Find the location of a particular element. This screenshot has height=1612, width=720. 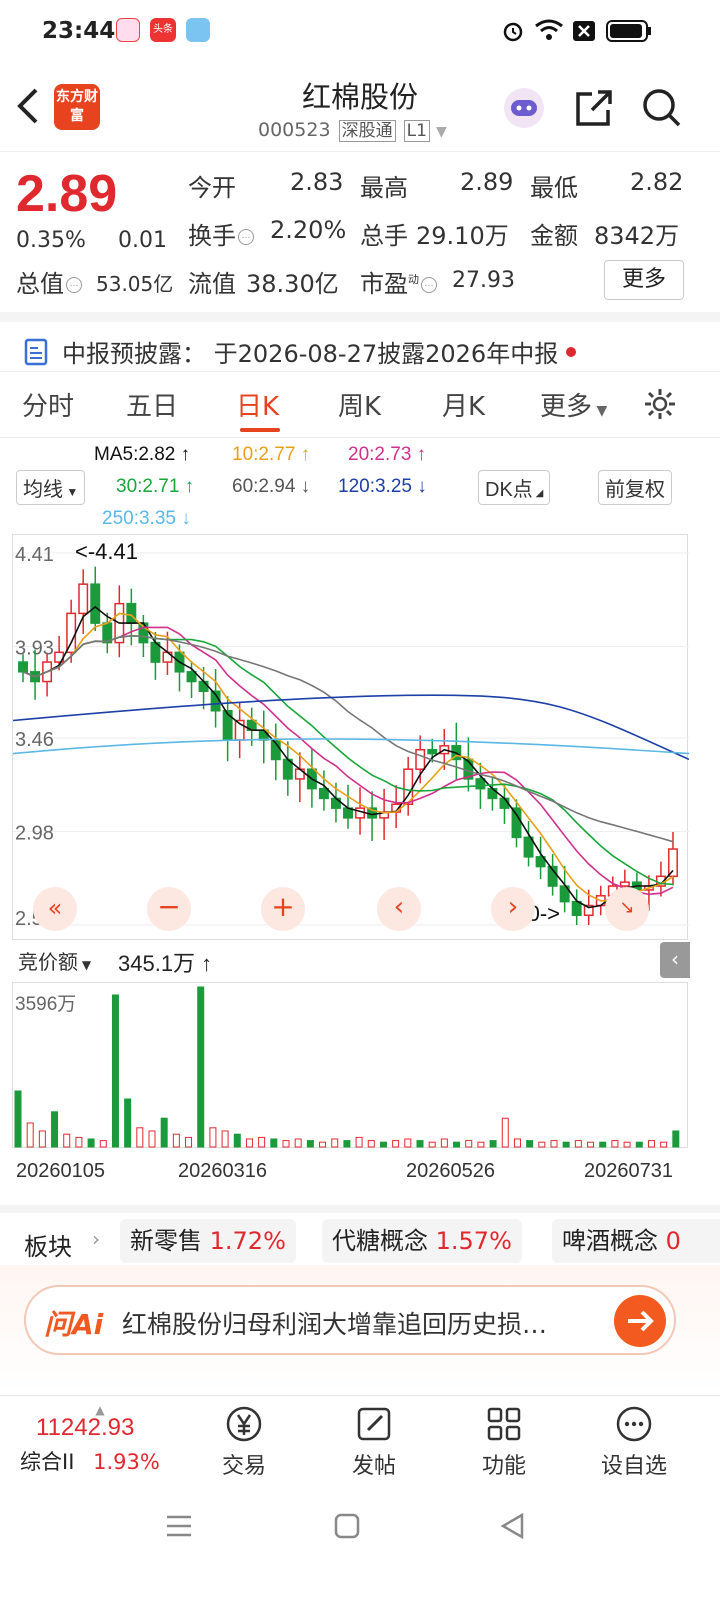

wifi-icon is located at coordinates (549, 29).